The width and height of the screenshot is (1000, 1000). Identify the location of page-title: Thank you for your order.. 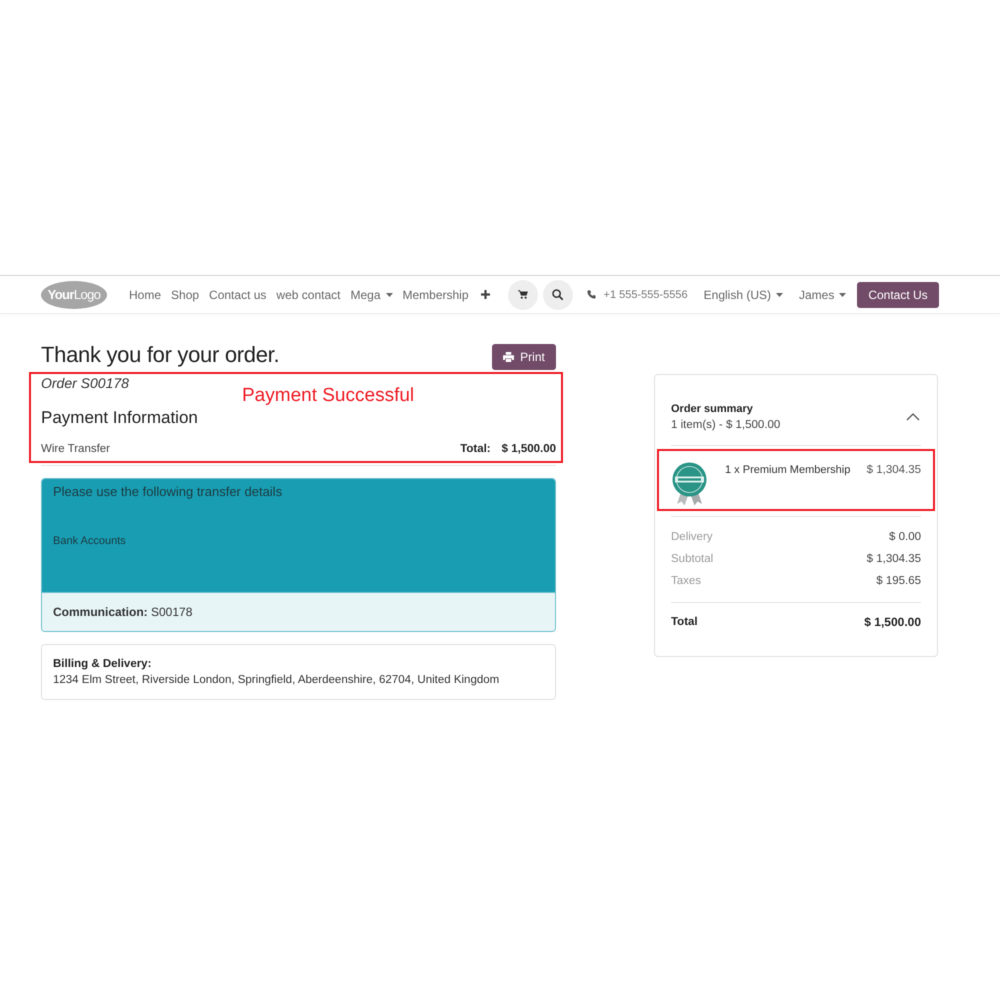
(160, 355).